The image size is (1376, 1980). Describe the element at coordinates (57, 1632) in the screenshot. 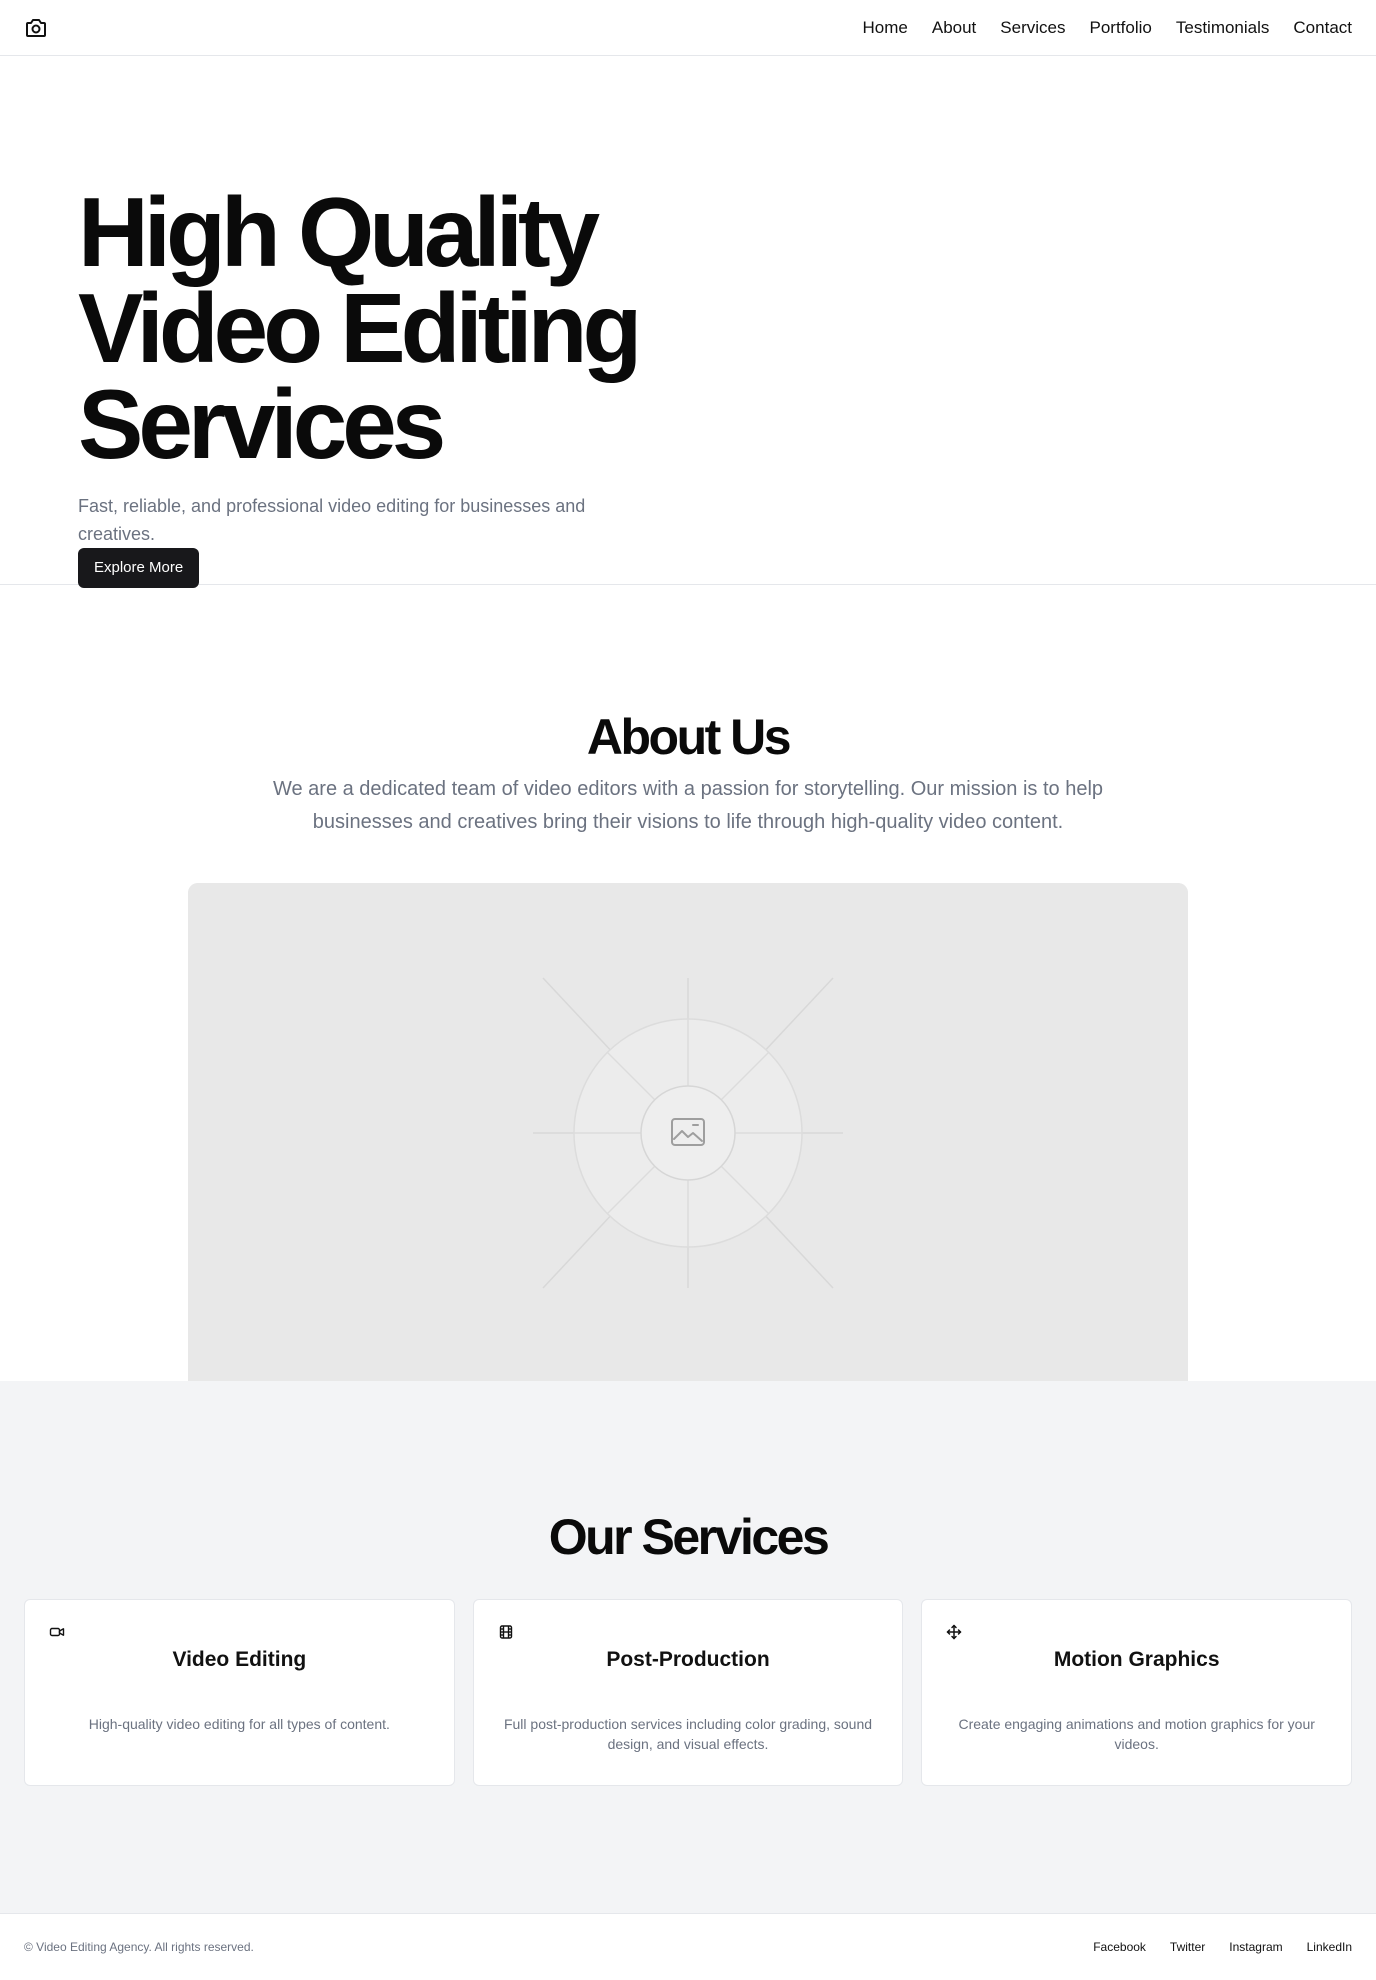

I see `video-camera-icon` at that location.